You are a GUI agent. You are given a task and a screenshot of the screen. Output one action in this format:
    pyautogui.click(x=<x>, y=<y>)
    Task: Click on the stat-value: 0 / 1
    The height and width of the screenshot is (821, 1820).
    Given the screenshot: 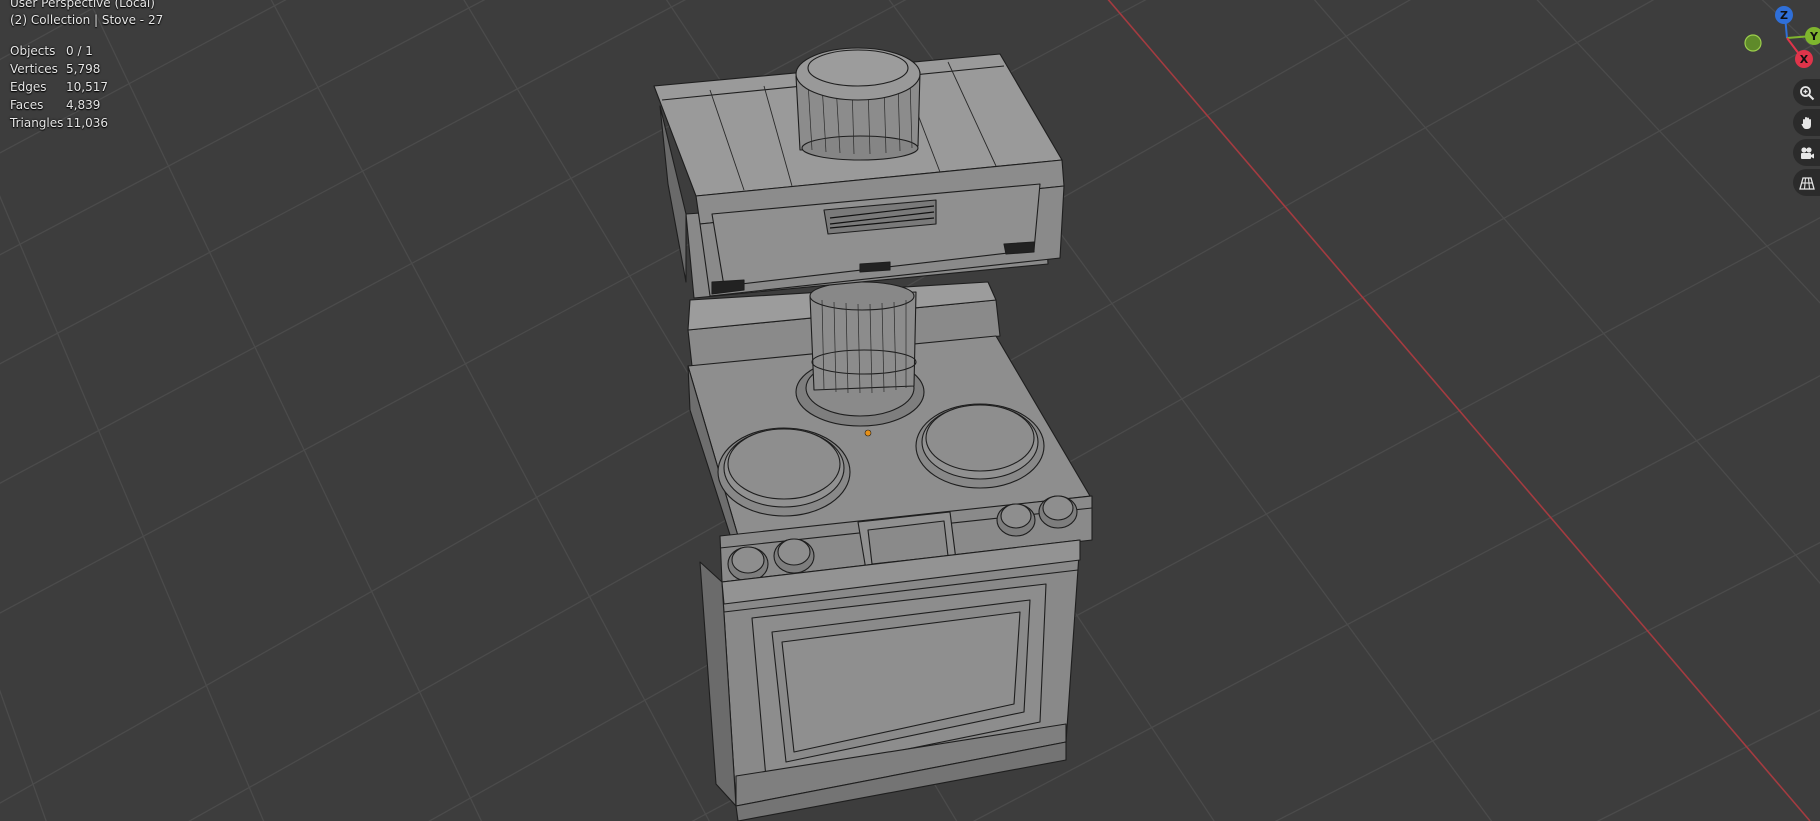 What is the action you would take?
    pyautogui.click(x=79, y=51)
    